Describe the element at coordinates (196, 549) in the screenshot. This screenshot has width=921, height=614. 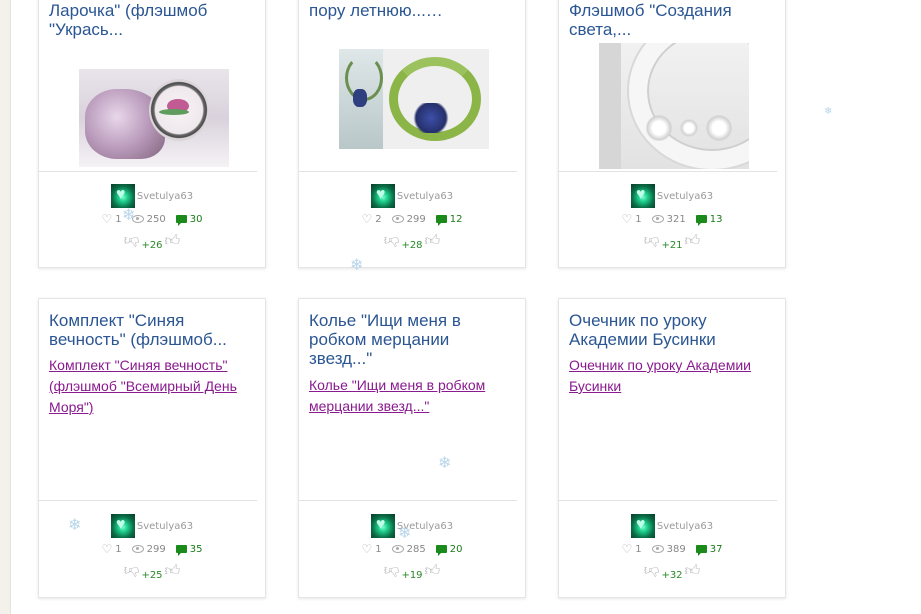
I see `comments-count: 35` at that location.